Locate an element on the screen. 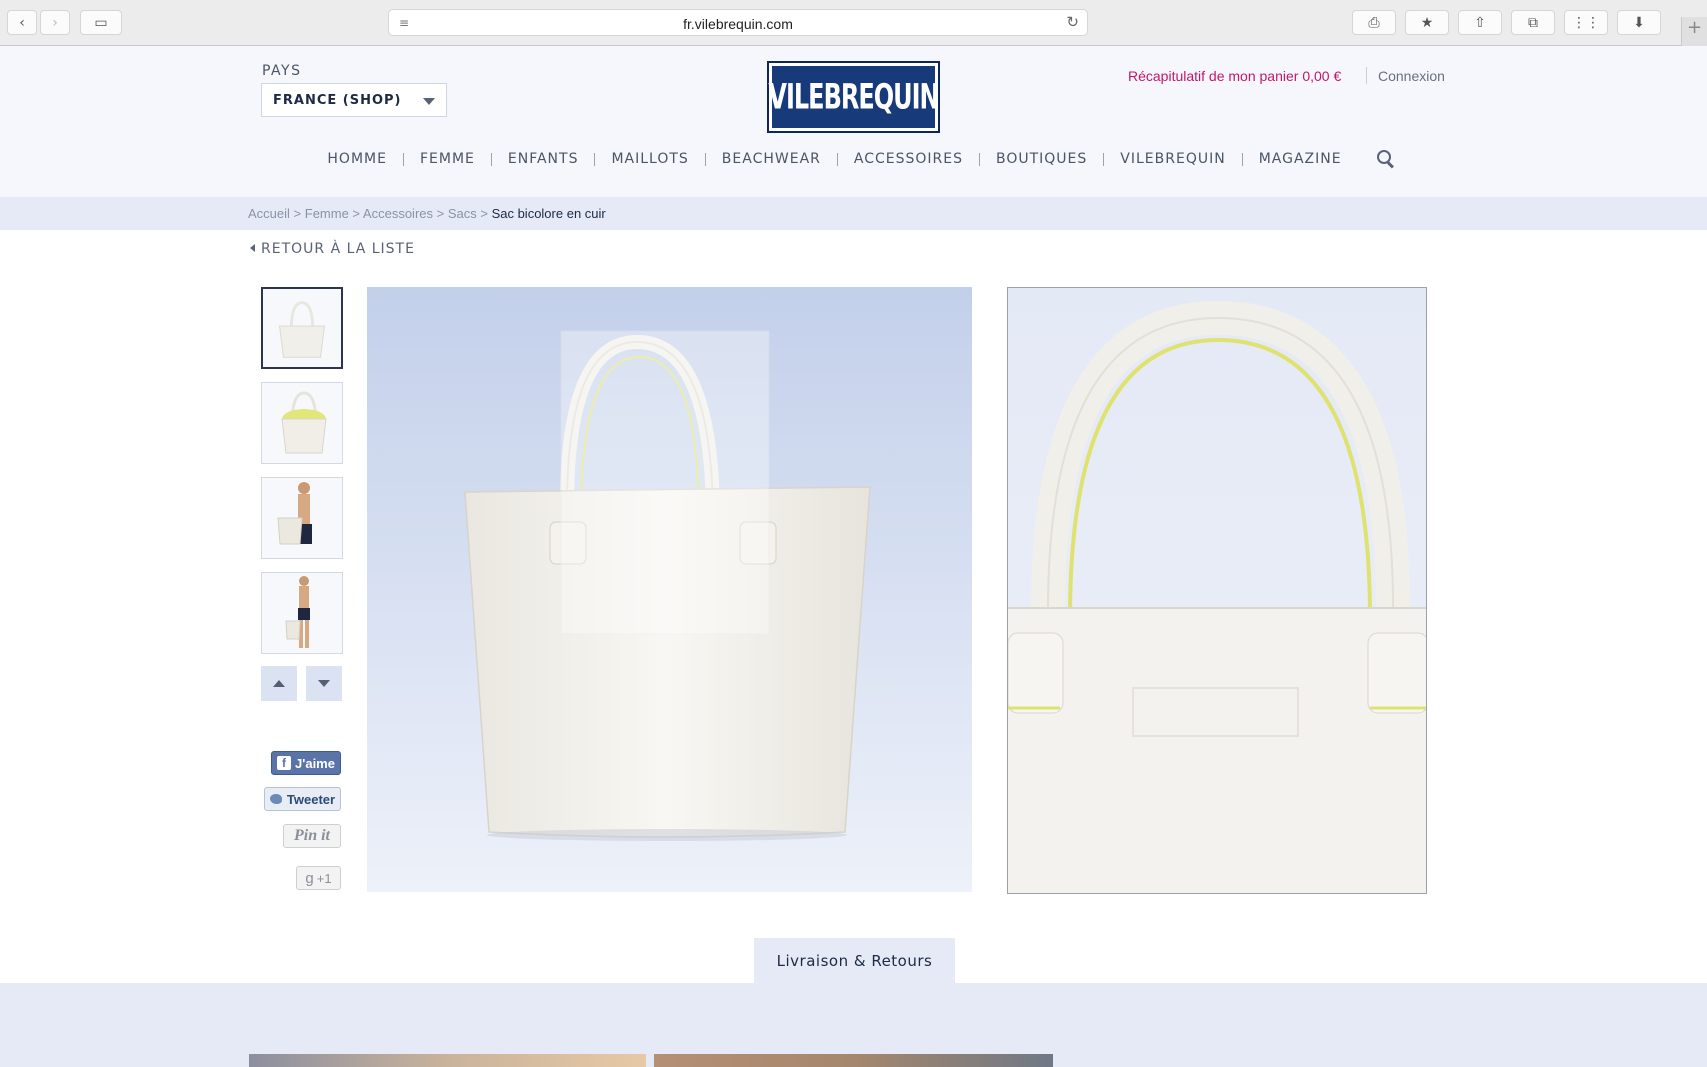  tab-livraison-retours: Livraison & Retours is located at coordinates (854, 961).